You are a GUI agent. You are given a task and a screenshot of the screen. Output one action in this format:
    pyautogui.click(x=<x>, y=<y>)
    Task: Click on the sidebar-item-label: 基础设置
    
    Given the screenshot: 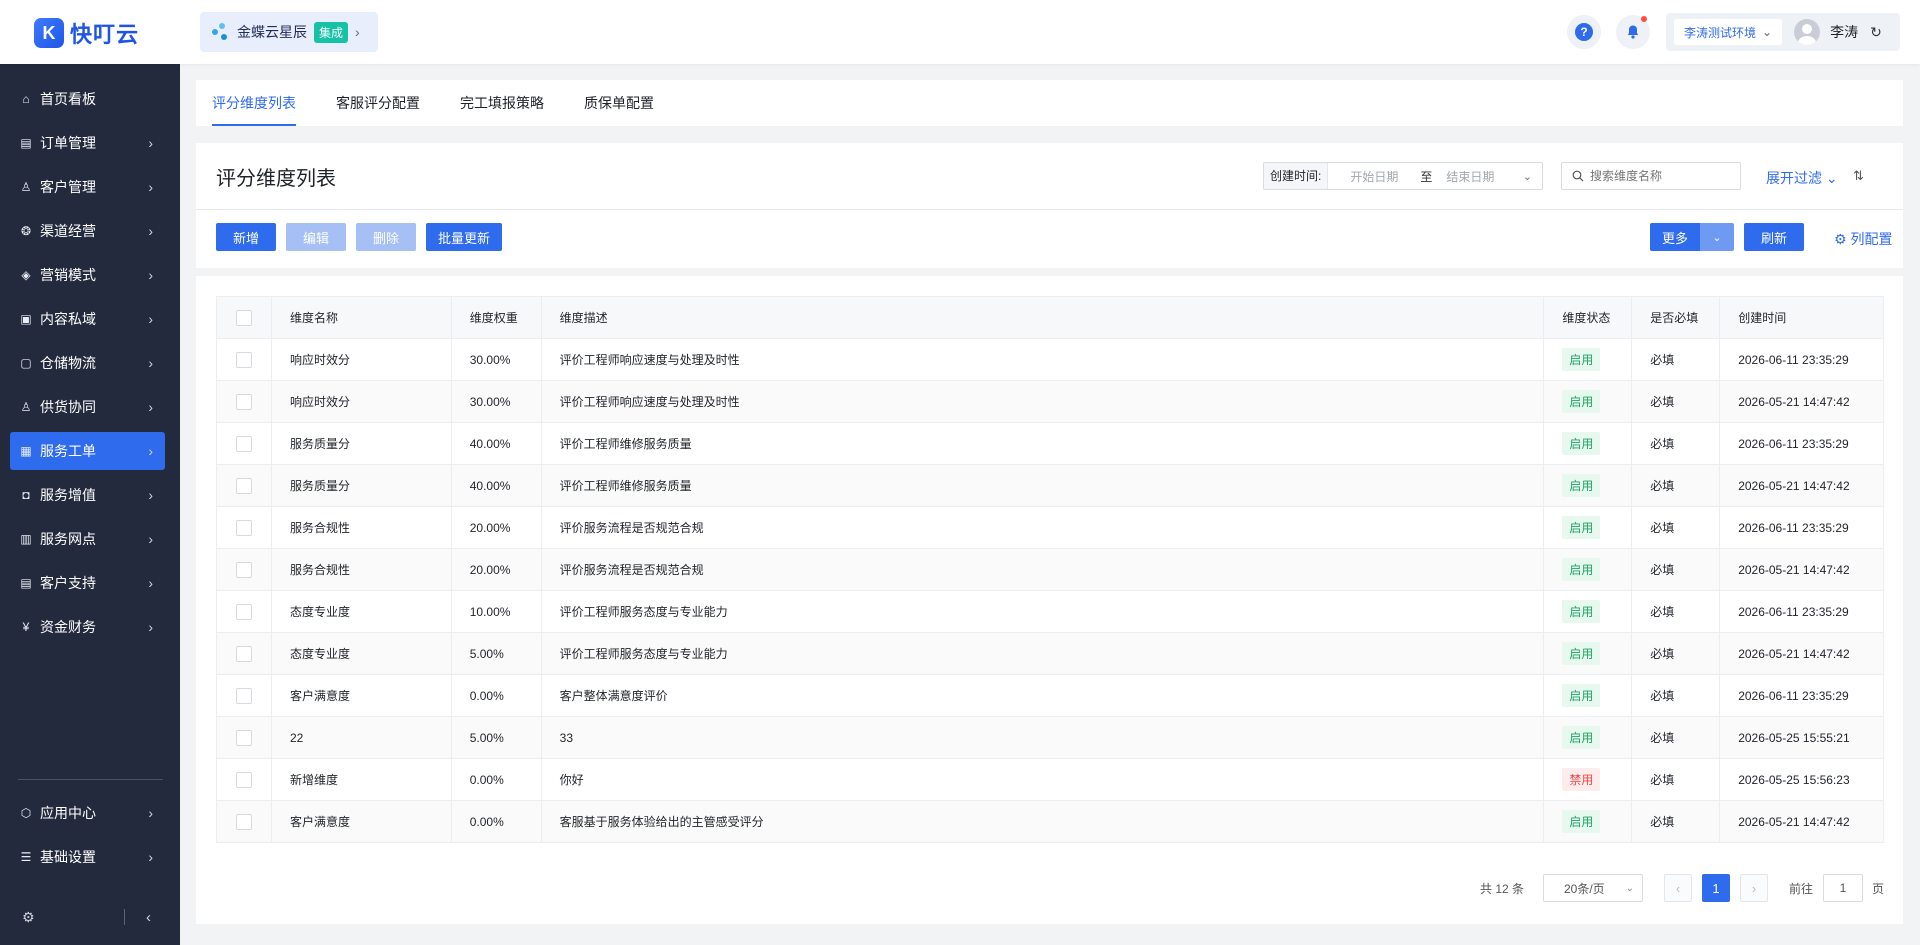 What is the action you would take?
    pyautogui.click(x=68, y=857)
    